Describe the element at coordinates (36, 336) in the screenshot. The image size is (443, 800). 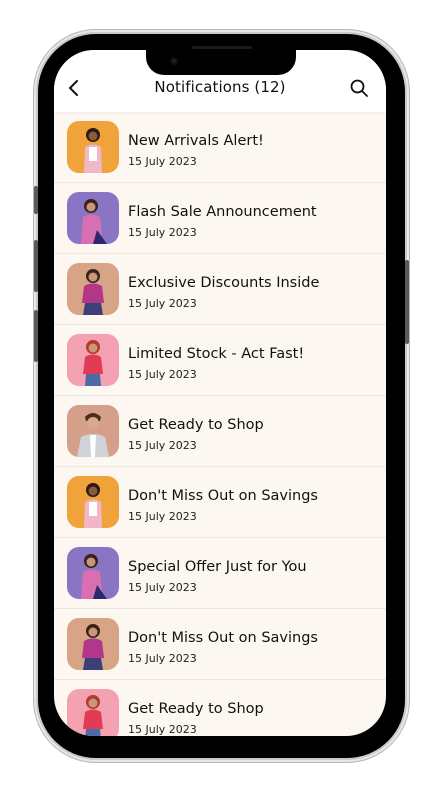
I see `volume-down-button` at that location.